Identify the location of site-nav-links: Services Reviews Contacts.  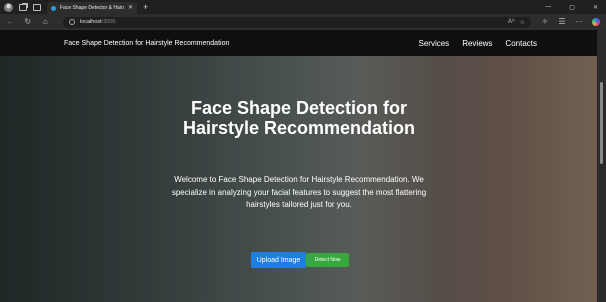
(478, 43).